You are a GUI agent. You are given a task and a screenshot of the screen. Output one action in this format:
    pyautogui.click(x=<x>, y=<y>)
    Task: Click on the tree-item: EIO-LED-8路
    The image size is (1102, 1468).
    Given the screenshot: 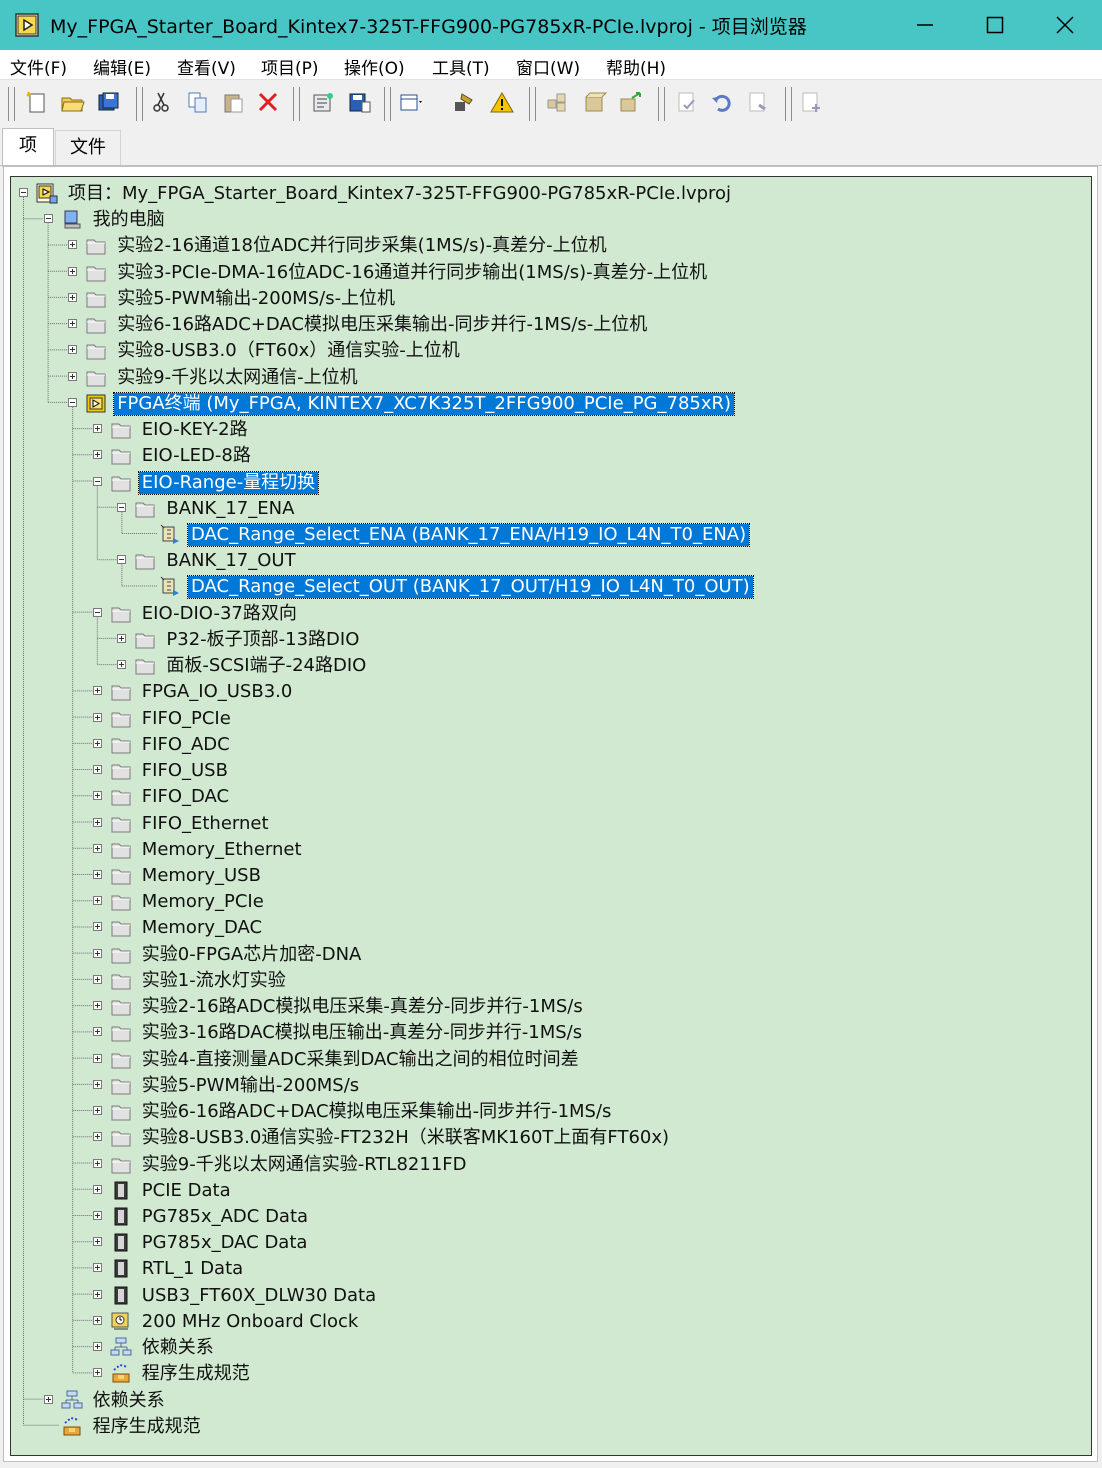 What is the action you would take?
    pyautogui.click(x=551, y=456)
    